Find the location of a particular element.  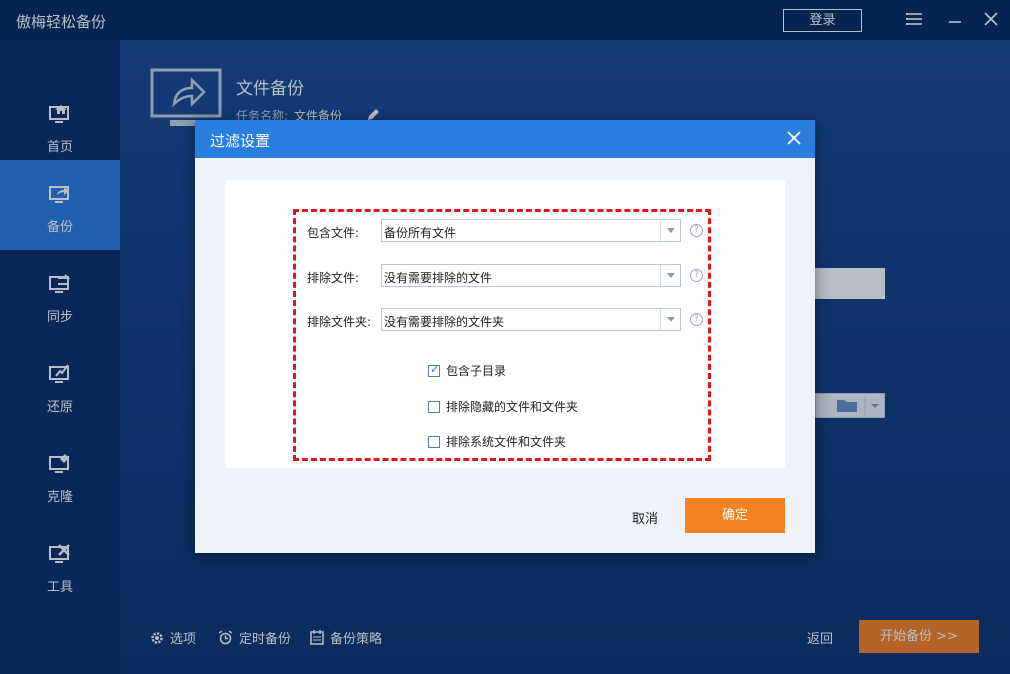

exclude-folders-label: 排除文件夹: is located at coordinates (339, 322).